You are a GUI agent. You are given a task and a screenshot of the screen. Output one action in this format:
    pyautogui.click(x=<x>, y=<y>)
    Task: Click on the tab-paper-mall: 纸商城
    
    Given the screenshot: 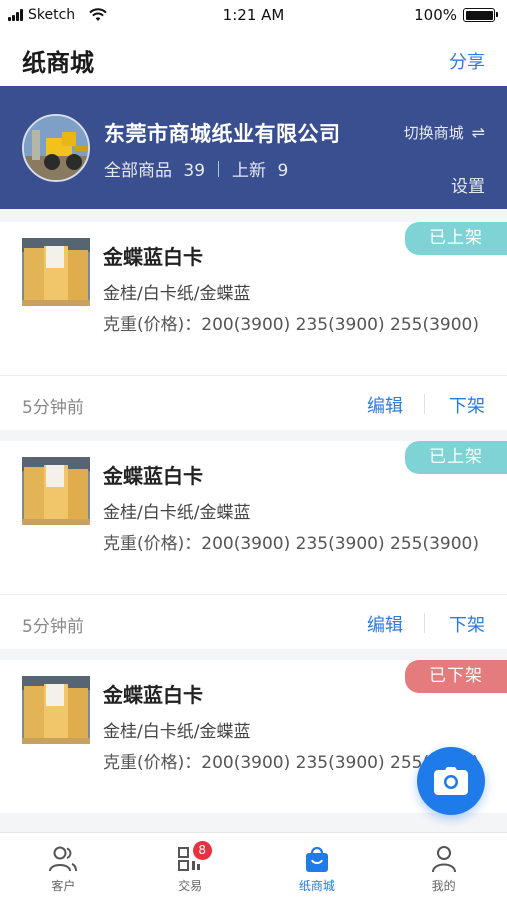 What is the action you would take?
    pyautogui.click(x=317, y=866)
    